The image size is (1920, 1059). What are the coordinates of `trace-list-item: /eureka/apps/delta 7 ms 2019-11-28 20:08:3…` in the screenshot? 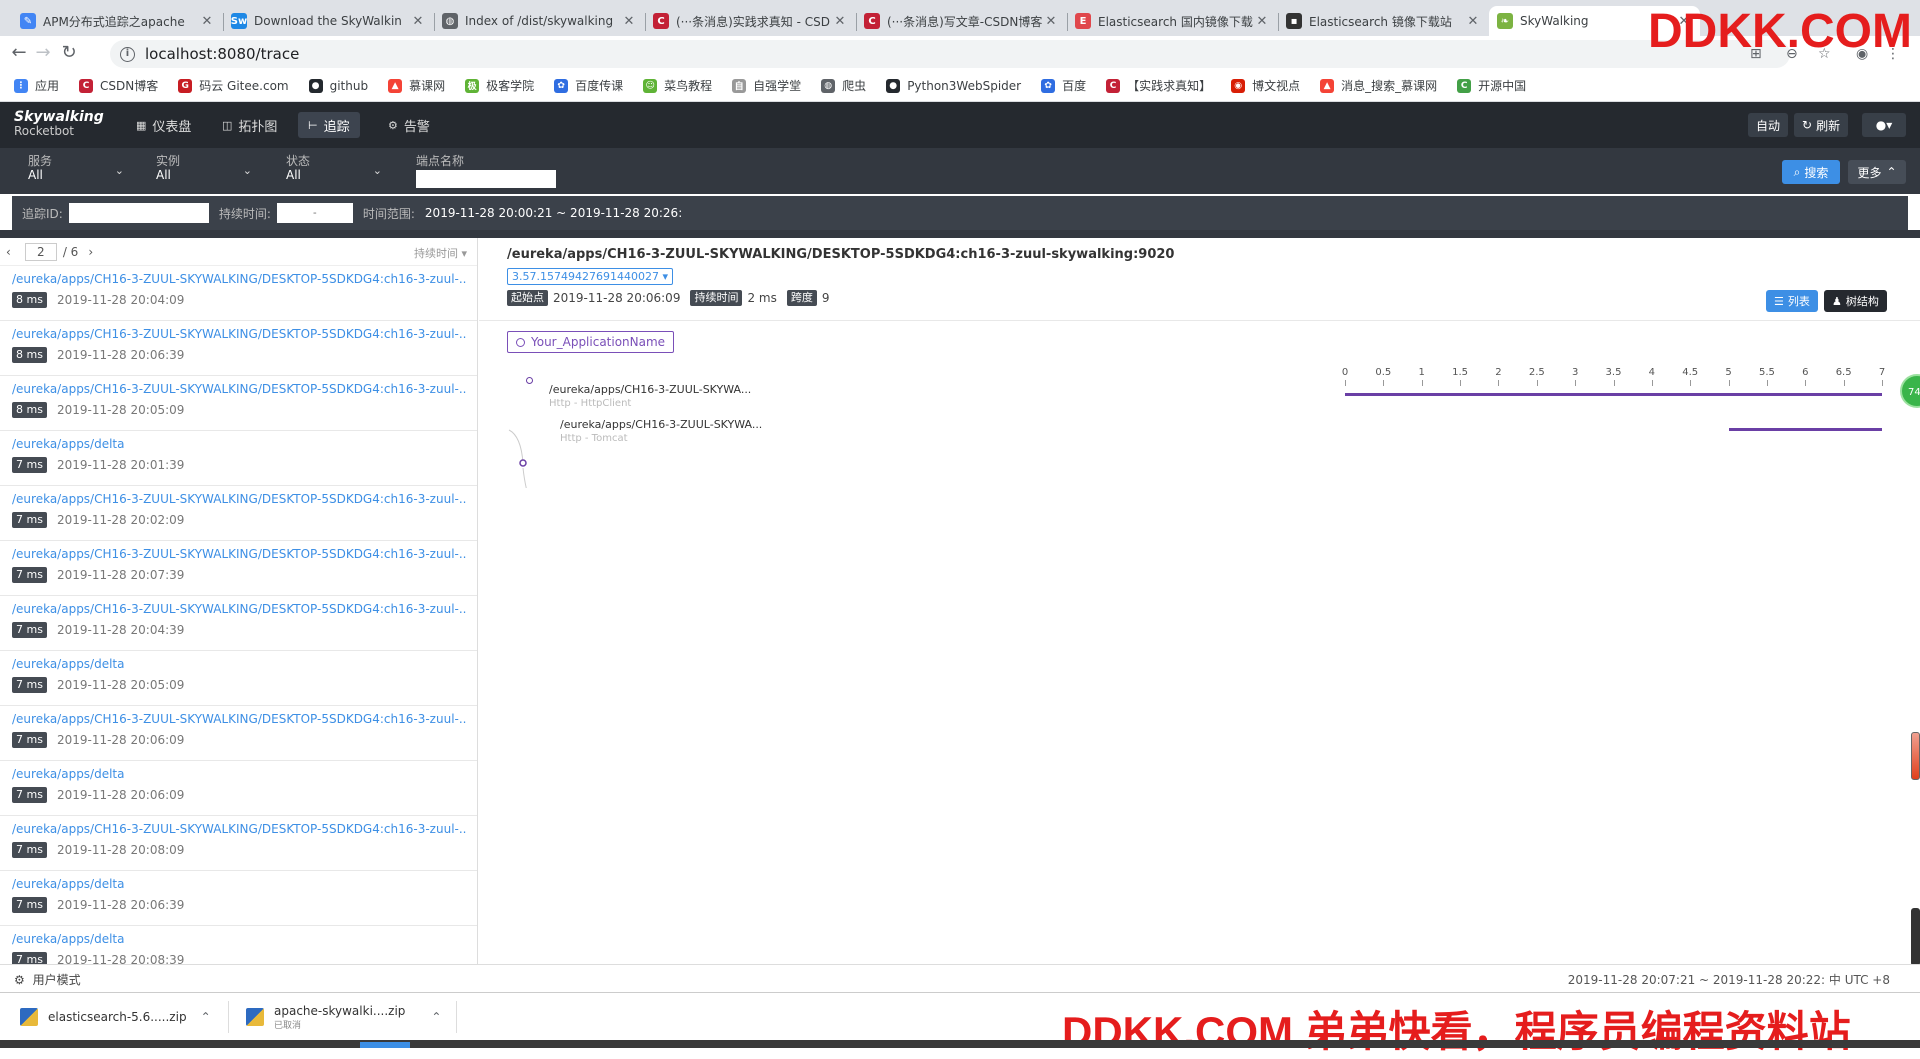 It's located at (238, 945).